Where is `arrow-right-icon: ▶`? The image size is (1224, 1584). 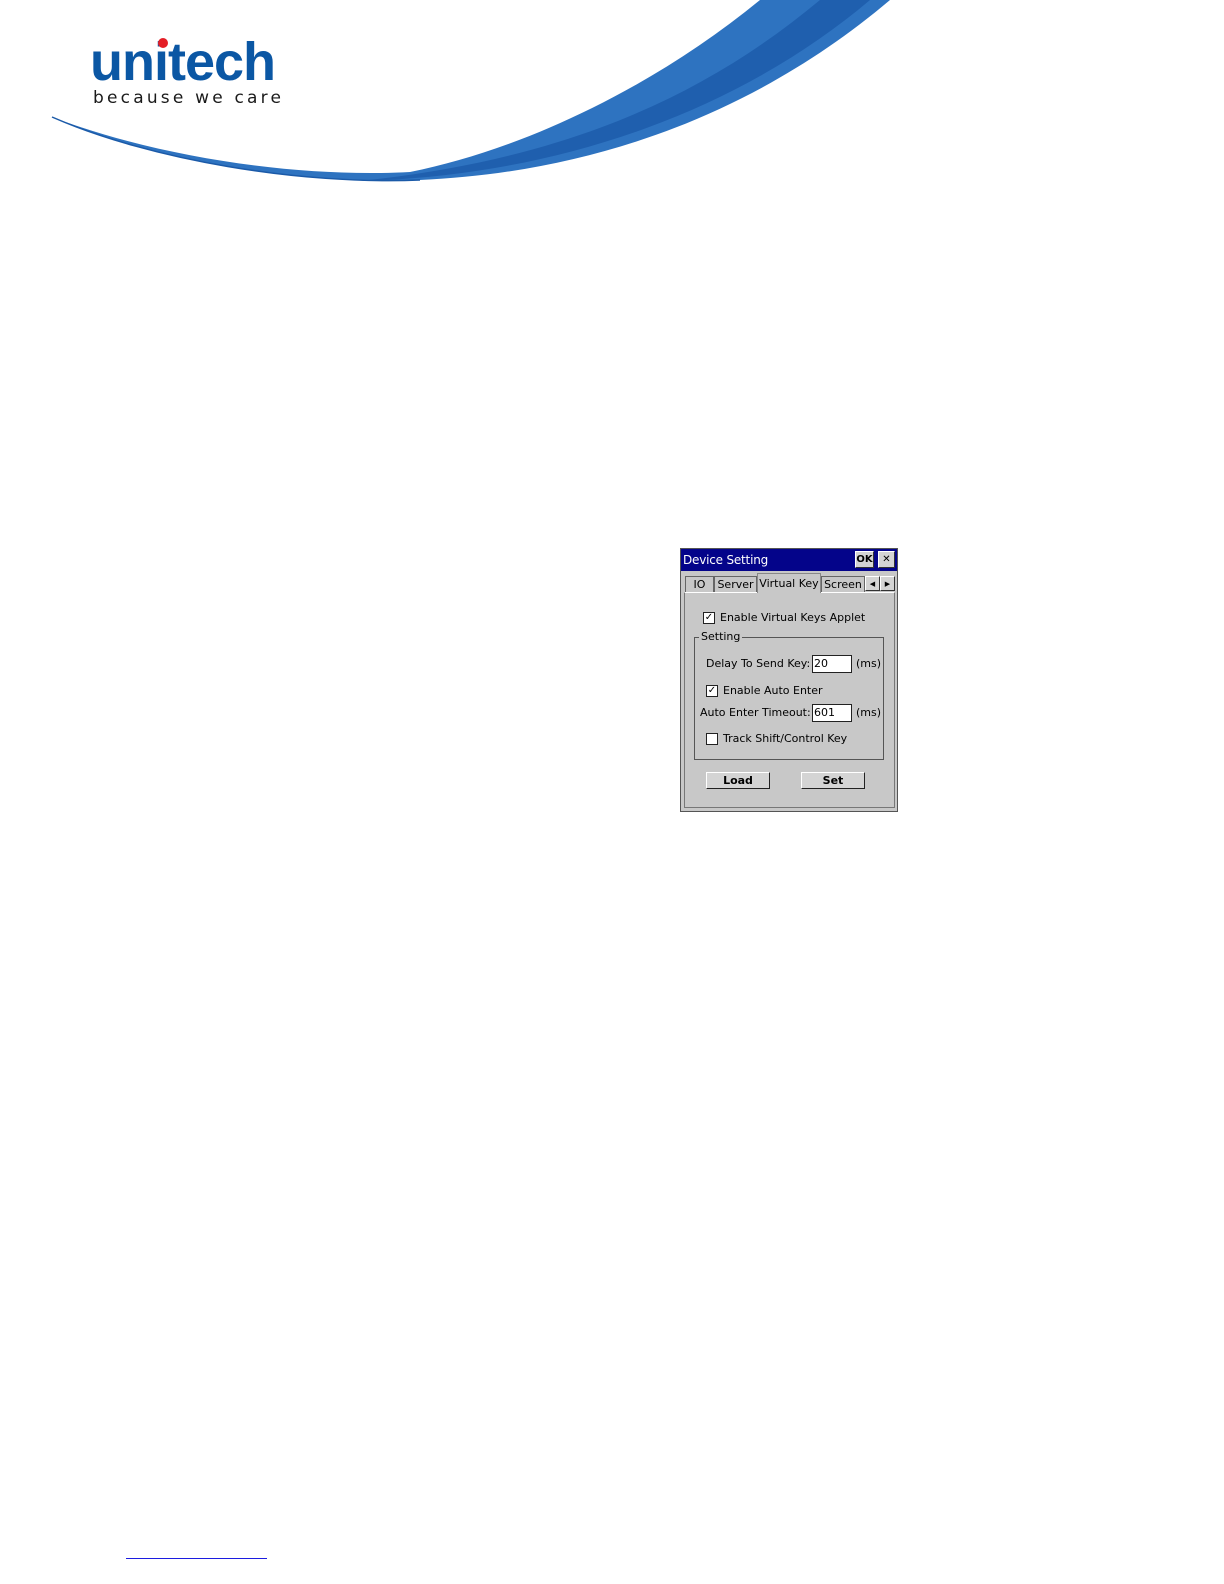 arrow-right-icon: ▶ is located at coordinates (887, 583).